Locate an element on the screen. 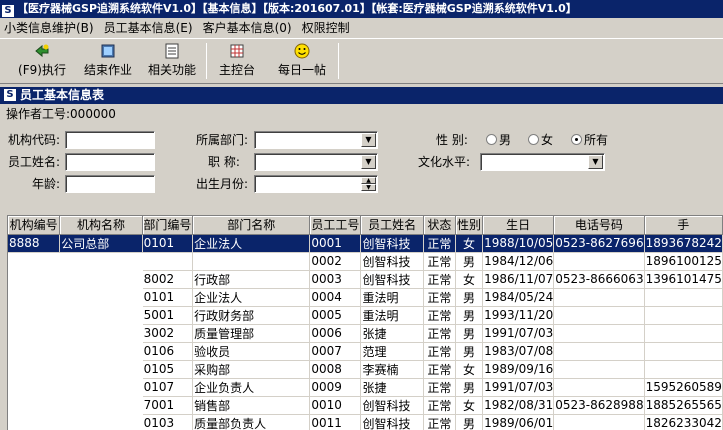 This screenshot has height=430, width=723. column-header: 电话号码 is located at coordinates (599, 225).